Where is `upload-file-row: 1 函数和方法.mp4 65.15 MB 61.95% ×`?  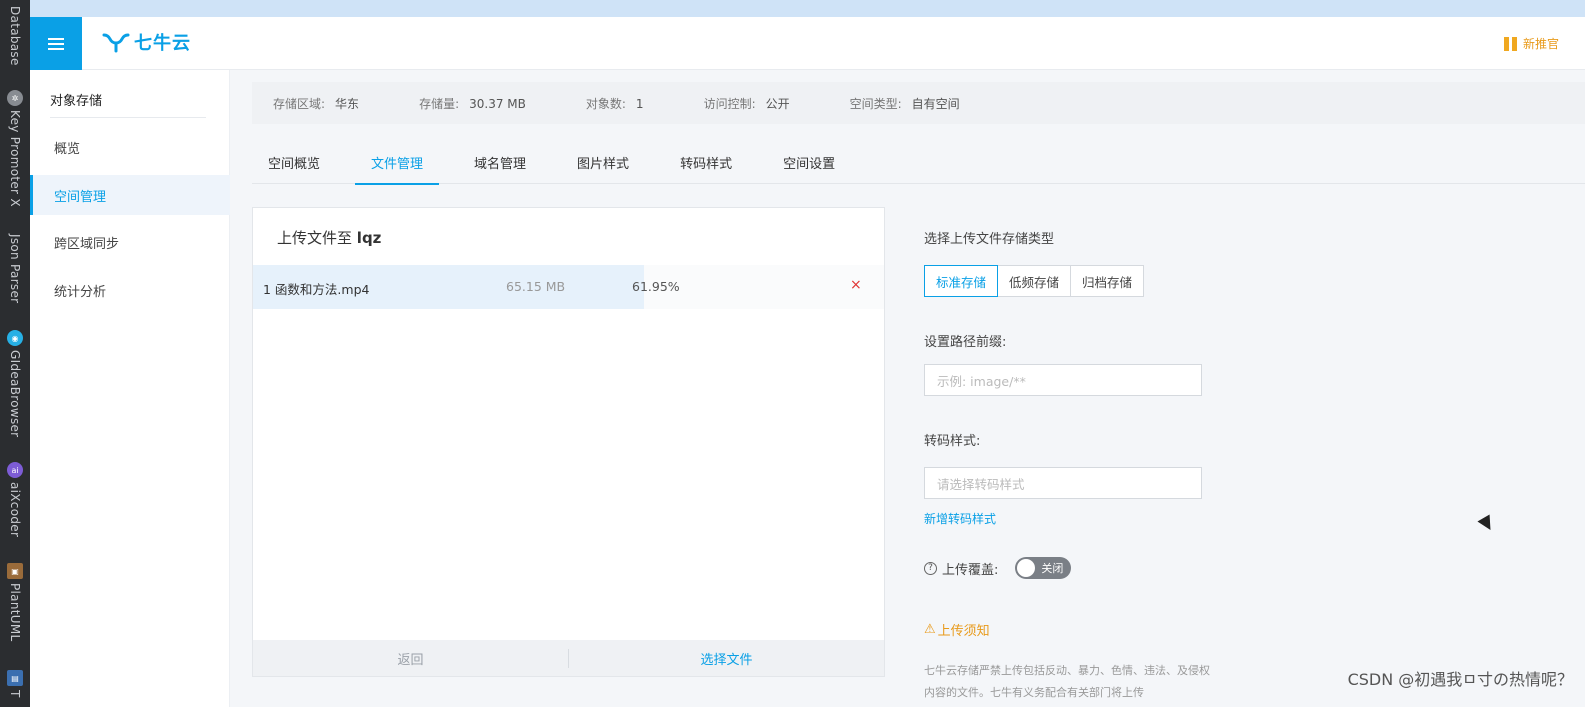 upload-file-row: 1 函数和方法.mp4 65.15 MB 61.95% × is located at coordinates (568, 287).